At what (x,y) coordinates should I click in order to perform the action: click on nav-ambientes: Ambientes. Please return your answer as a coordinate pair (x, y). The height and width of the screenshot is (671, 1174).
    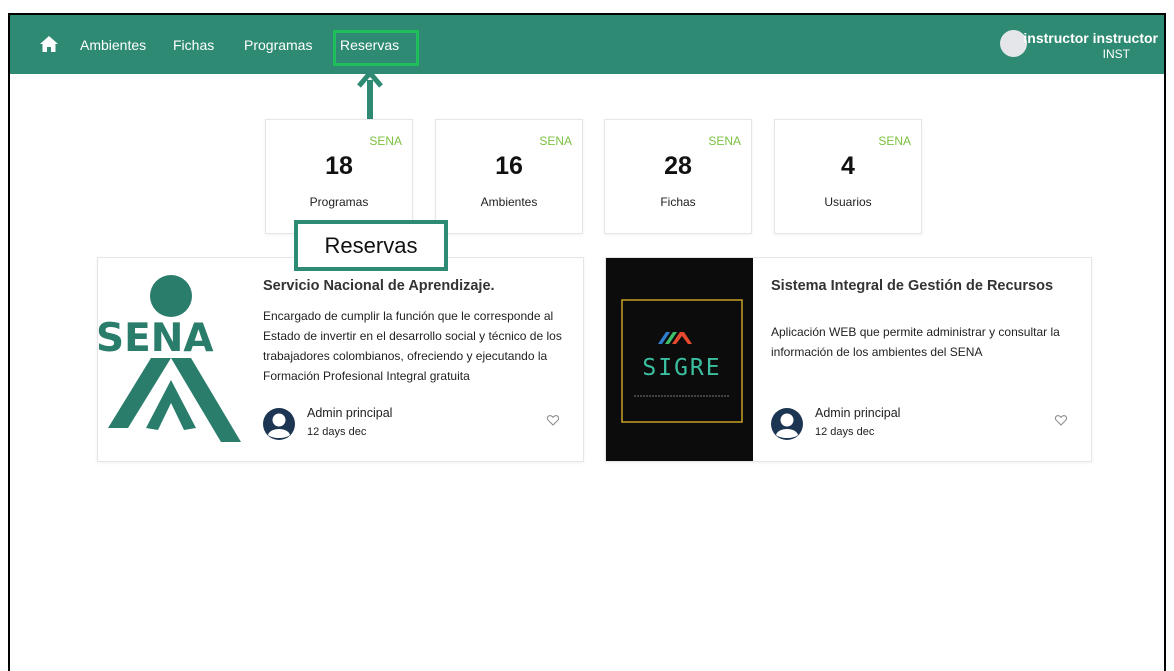
    Looking at the image, I should click on (113, 45).